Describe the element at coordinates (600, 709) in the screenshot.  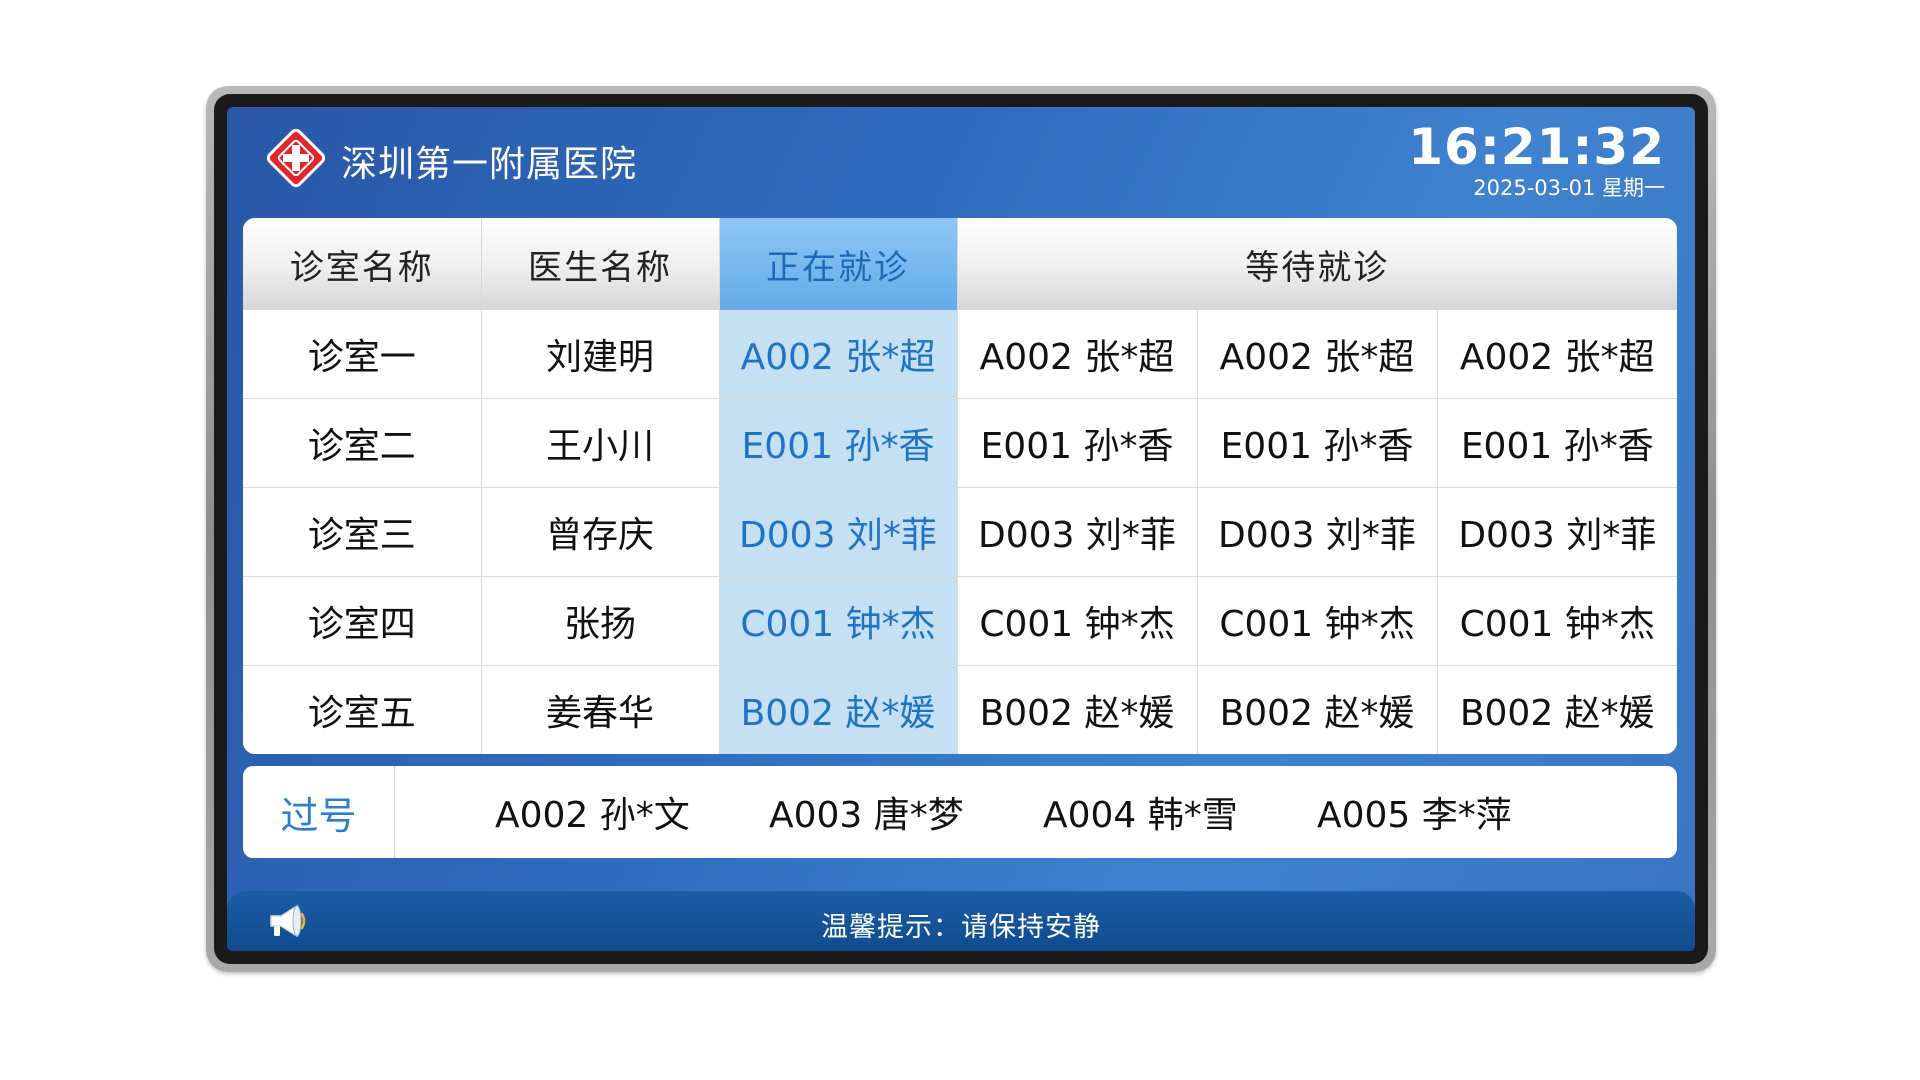
I see `doctor-cell: 姜春华` at that location.